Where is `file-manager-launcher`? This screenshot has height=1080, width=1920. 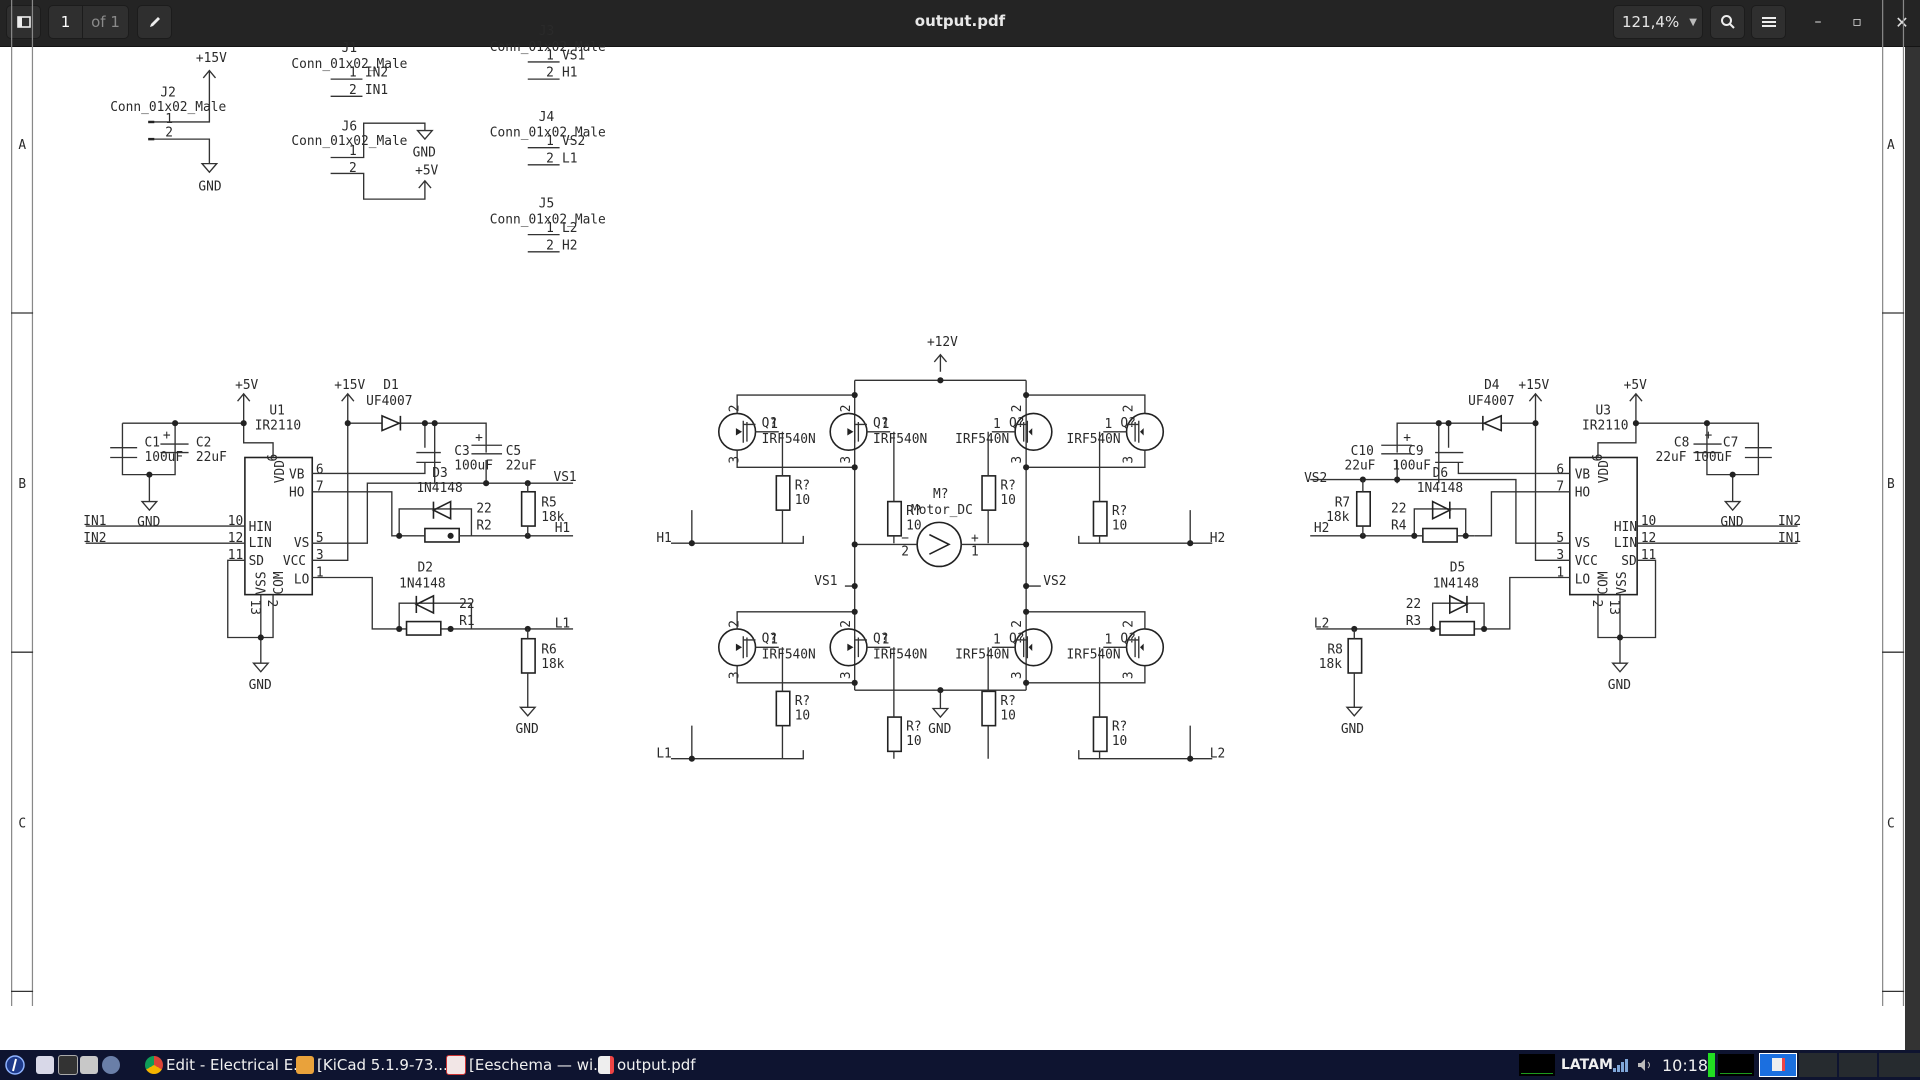 file-manager-launcher is located at coordinates (90, 1065).